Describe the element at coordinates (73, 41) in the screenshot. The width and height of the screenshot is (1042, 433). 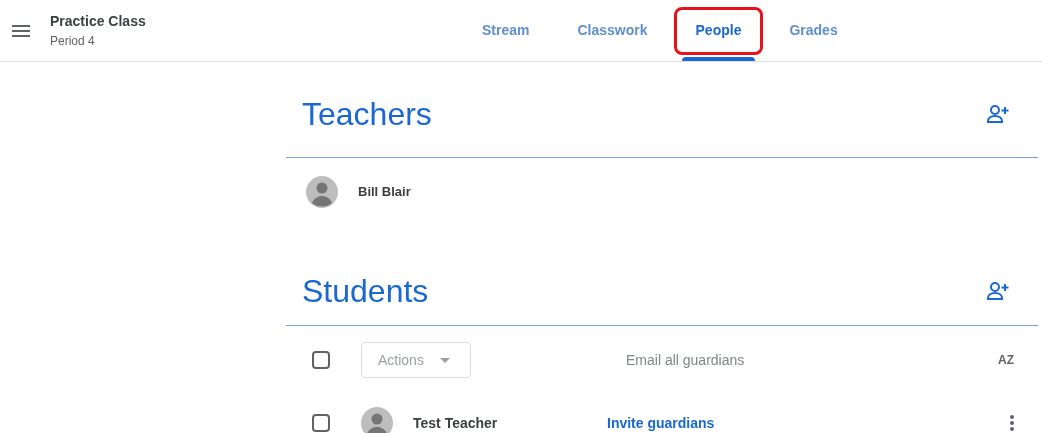
I see `class-period: Period 4` at that location.